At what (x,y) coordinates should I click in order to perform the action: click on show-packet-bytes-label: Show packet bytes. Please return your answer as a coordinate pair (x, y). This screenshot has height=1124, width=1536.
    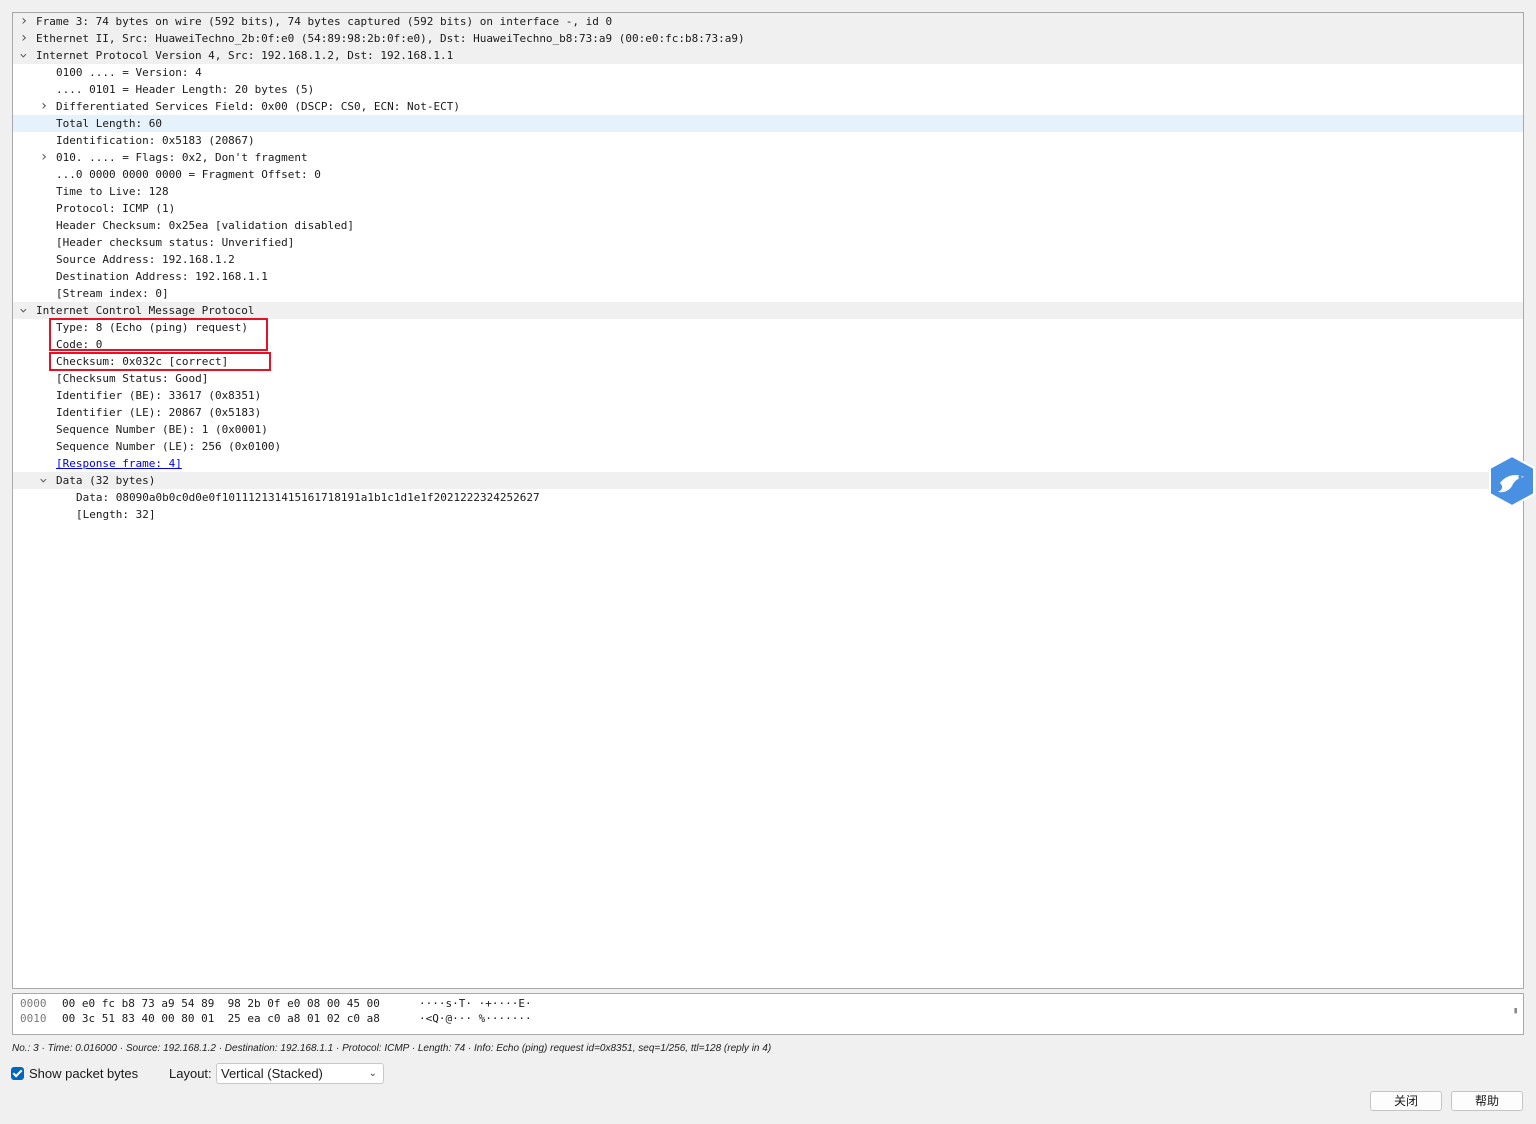
    Looking at the image, I should click on (84, 1073).